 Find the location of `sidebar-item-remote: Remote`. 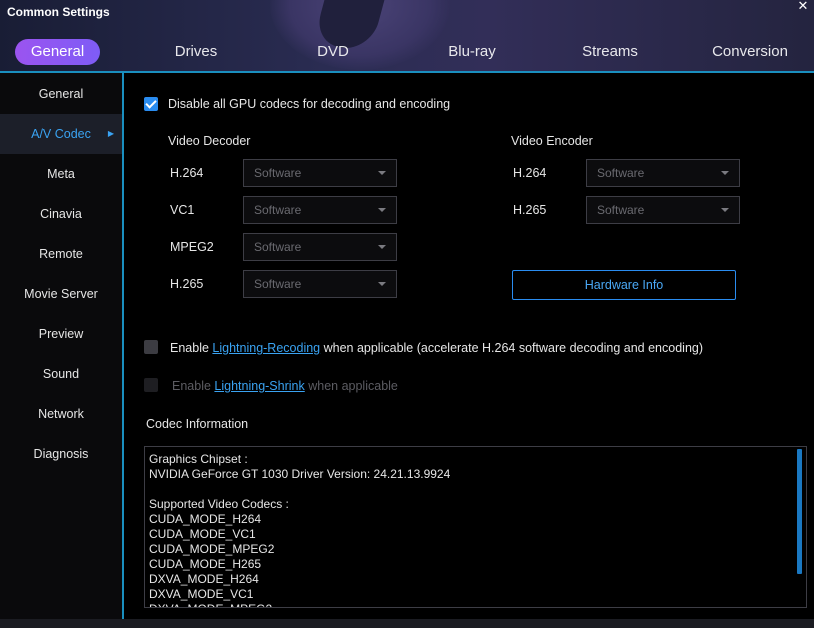

sidebar-item-remote: Remote is located at coordinates (61, 254).